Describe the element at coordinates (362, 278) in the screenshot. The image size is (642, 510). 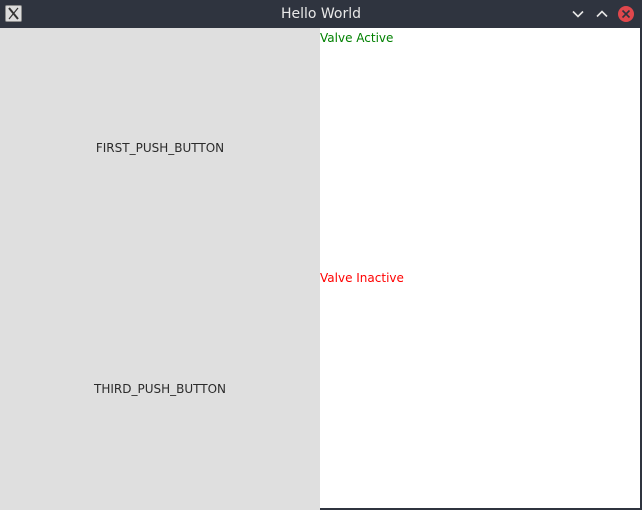
I see `valve-inactive-label: Valve Inactive` at that location.